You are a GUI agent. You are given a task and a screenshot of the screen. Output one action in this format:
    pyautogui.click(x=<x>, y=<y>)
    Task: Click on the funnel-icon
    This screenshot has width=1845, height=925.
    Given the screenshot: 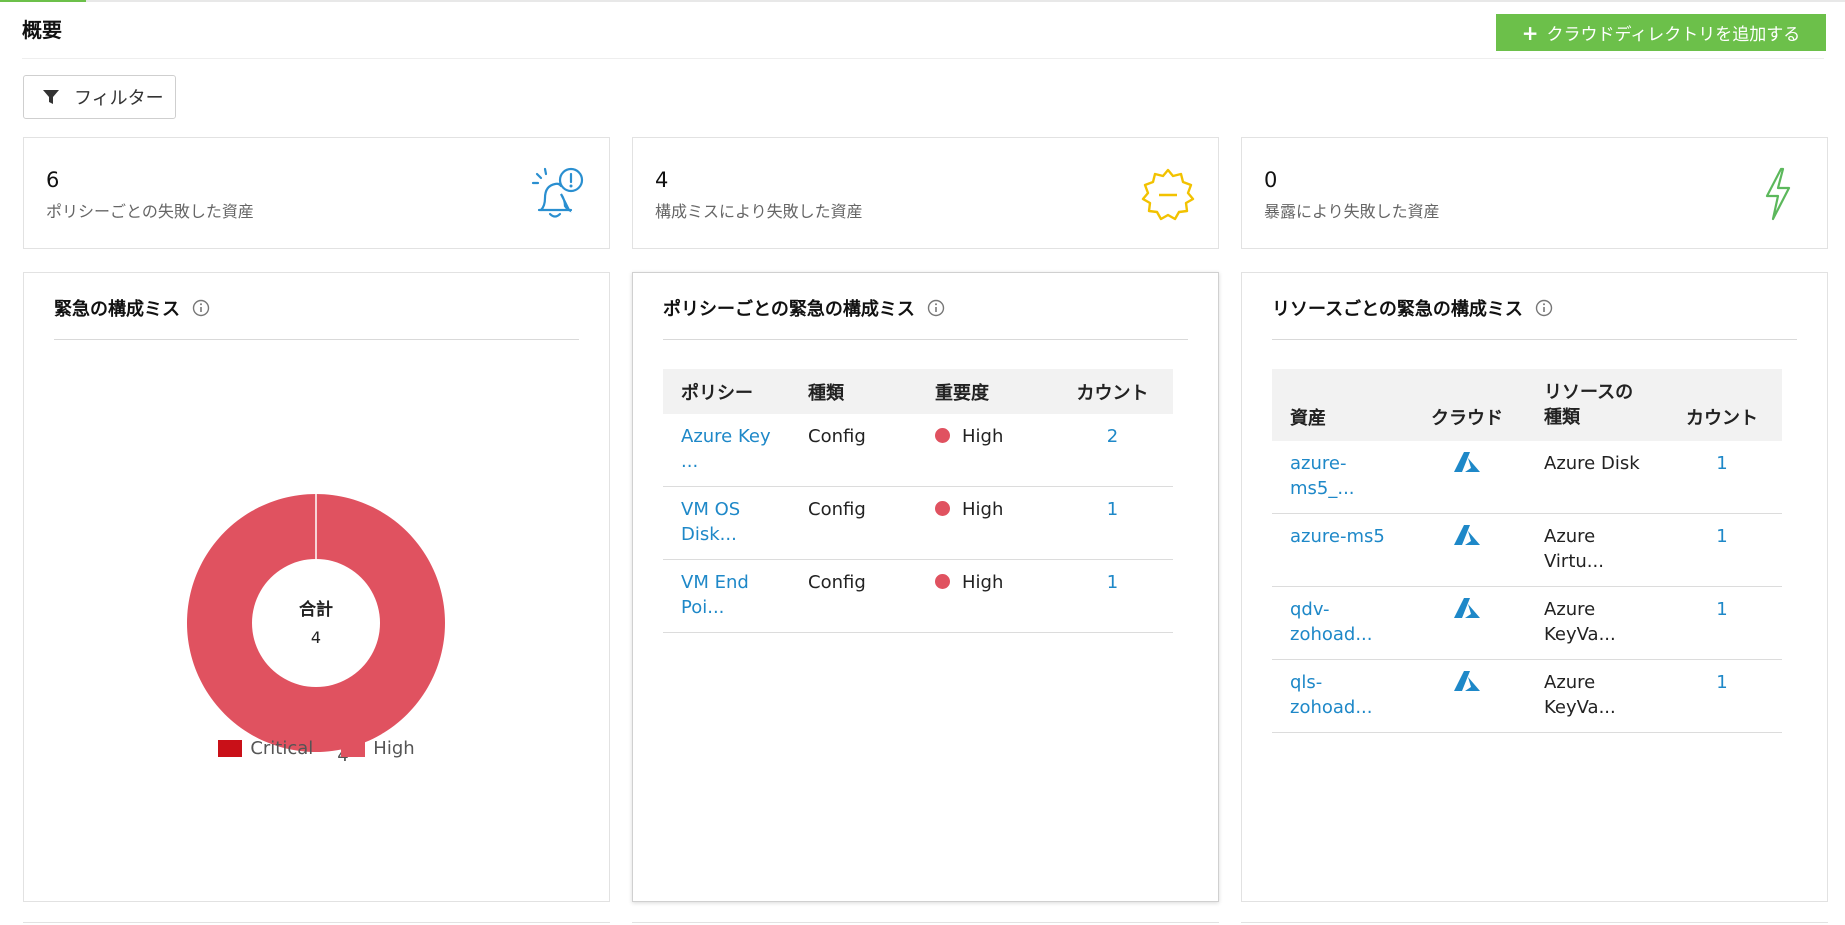 What is the action you would take?
    pyautogui.click(x=51, y=97)
    